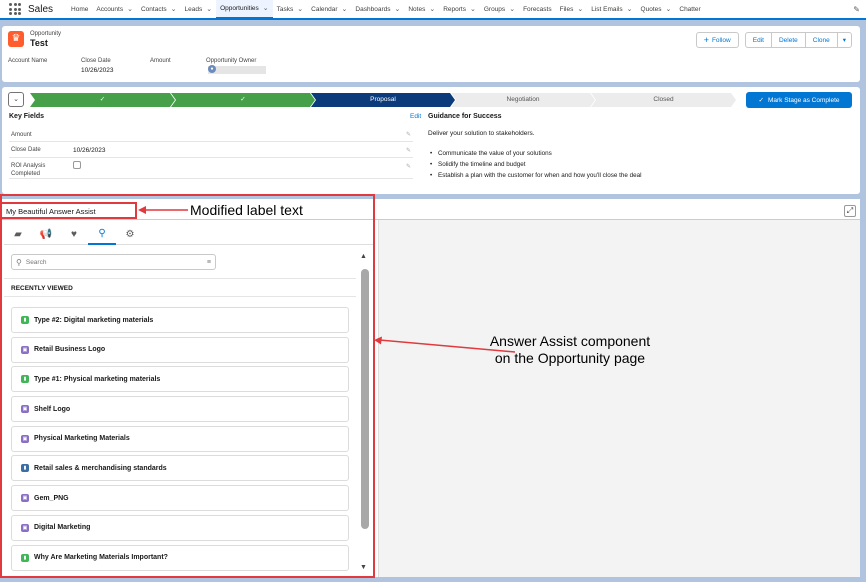  I want to click on nav-item-label: Forecasts, so click(537, 9).